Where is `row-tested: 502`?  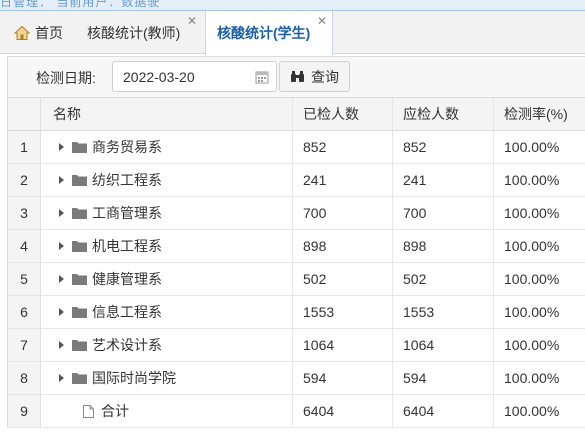
row-tested: 502 is located at coordinates (343, 279).